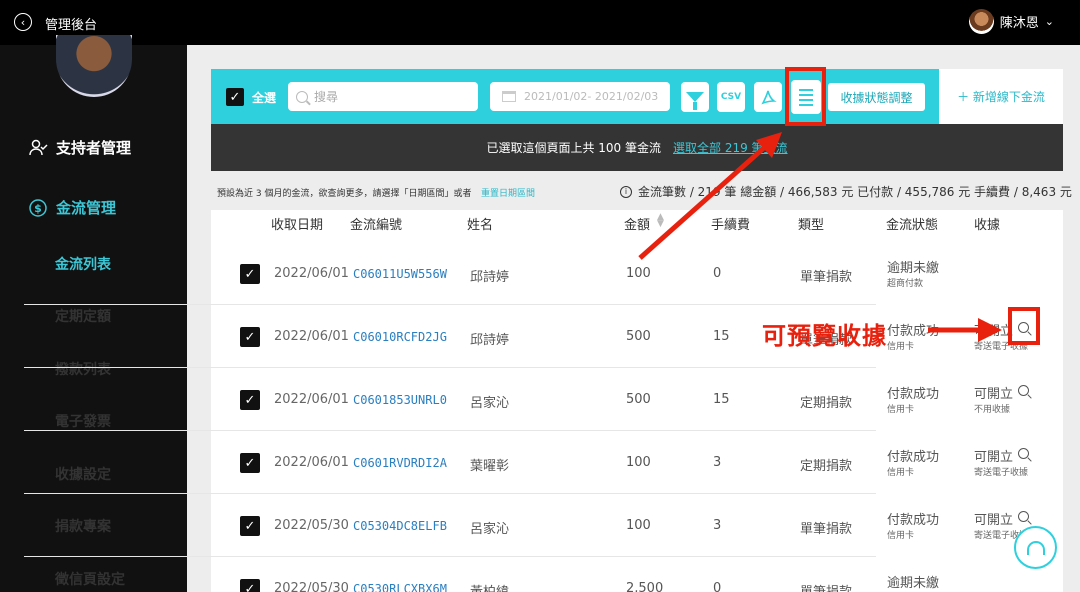 The image size is (1080, 592). Describe the element at coordinates (912, 223) in the screenshot. I see `column-header-status: 金流狀態` at that location.